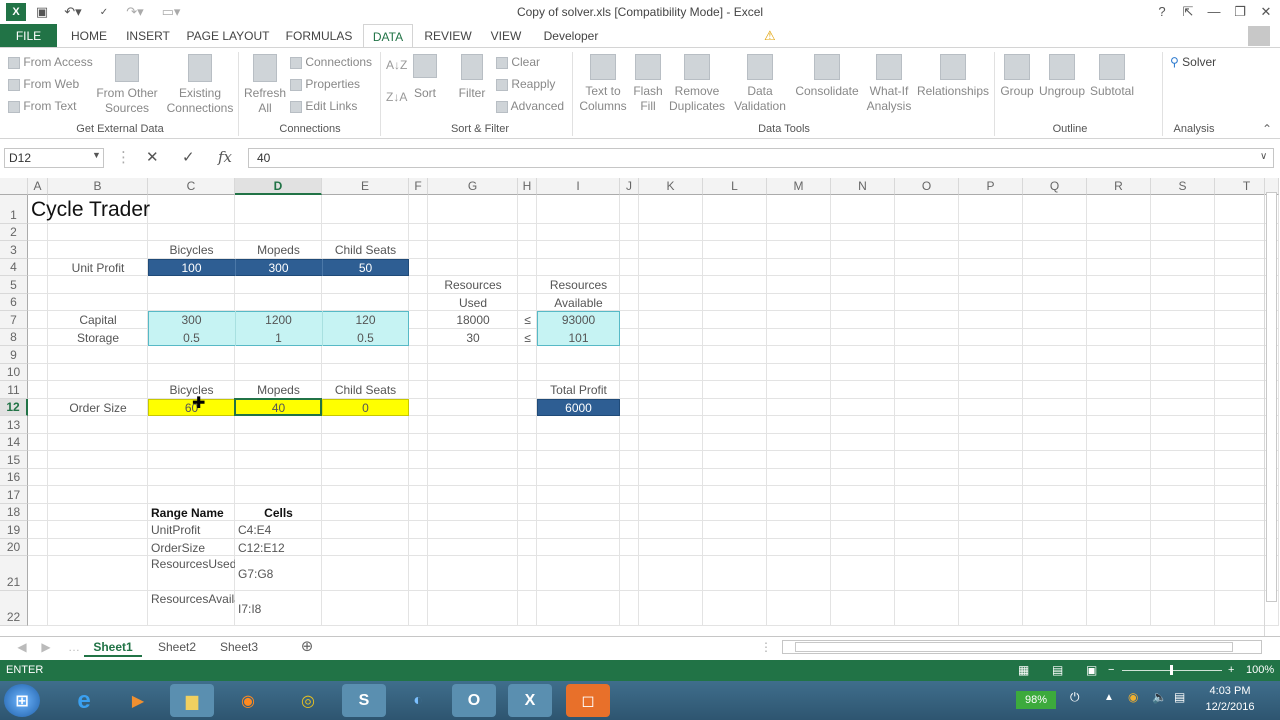  Describe the element at coordinates (239, 647) in the screenshot. I see `sheet-tab-sheet3: Sheet3` at that location.